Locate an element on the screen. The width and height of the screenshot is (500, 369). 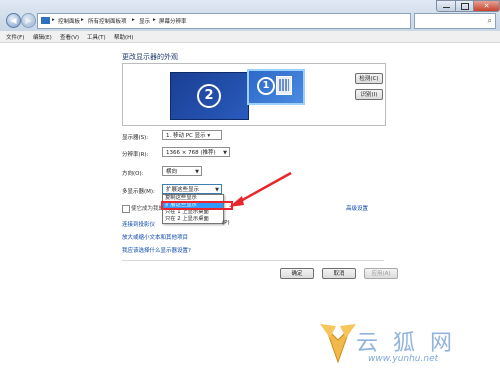
breadcrumb-control-panel: 控制面板 is located at coordinates (69, 21).